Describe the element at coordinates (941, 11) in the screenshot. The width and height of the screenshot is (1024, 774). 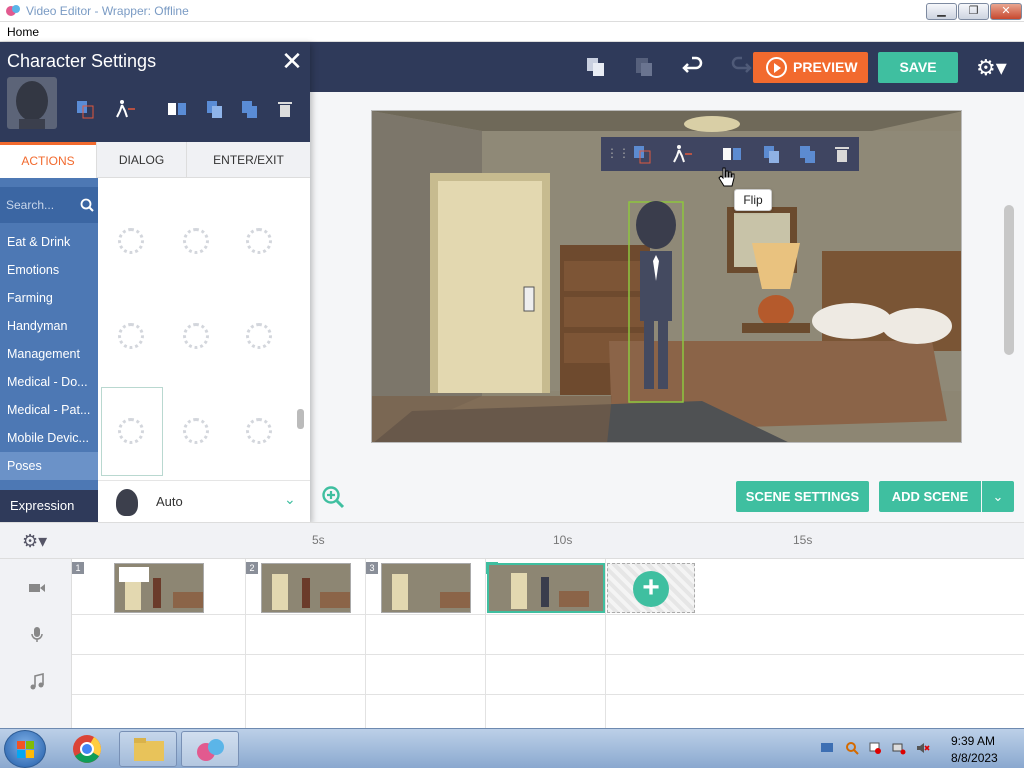
I see `minimize-button: ▁` at that location.